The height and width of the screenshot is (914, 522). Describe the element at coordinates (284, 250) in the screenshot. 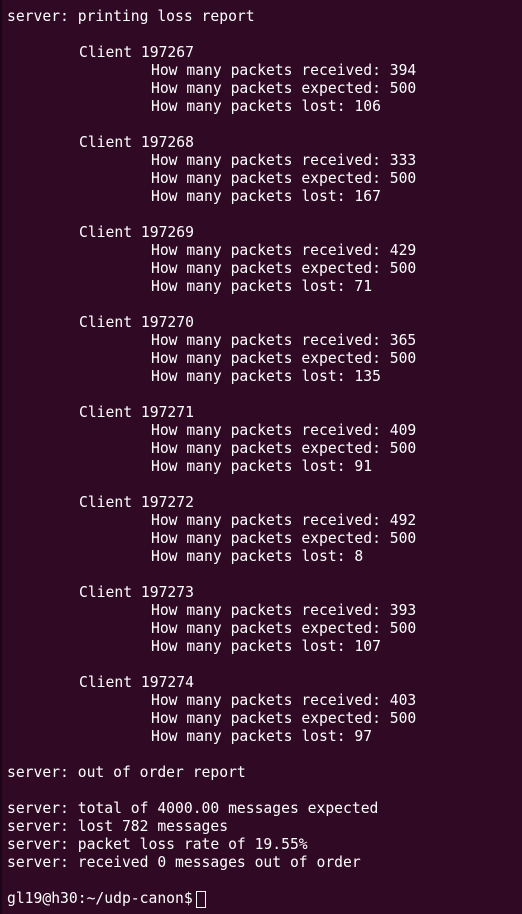

I see `packets-received: How many packets received: 429` at that location.